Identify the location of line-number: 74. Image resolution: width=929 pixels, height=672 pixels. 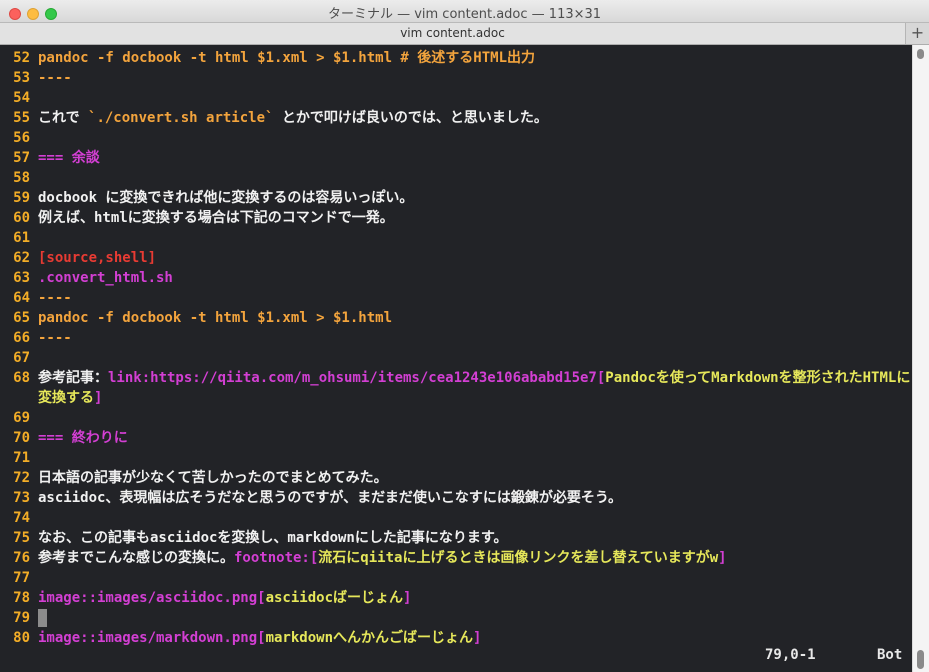
(21, 518).